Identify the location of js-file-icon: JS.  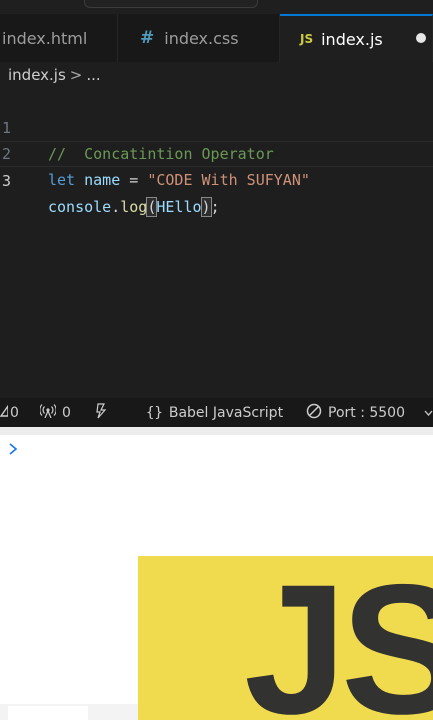
(307, 39).